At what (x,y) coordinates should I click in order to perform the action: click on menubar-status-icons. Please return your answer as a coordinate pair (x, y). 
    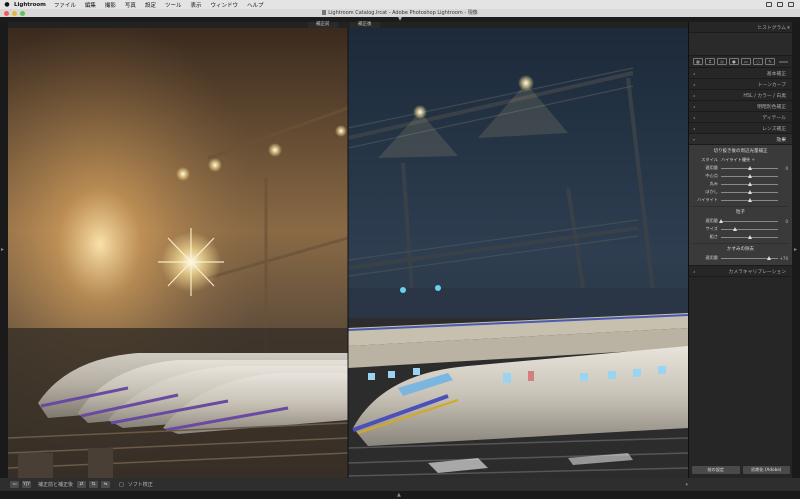
    Looking at the image, I should click on (780, 4).